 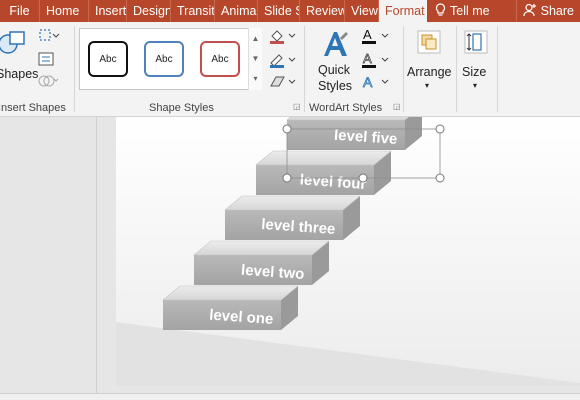 I want to click on shape-styles-group-label: Shape Styles, so click(x=181, y=108).